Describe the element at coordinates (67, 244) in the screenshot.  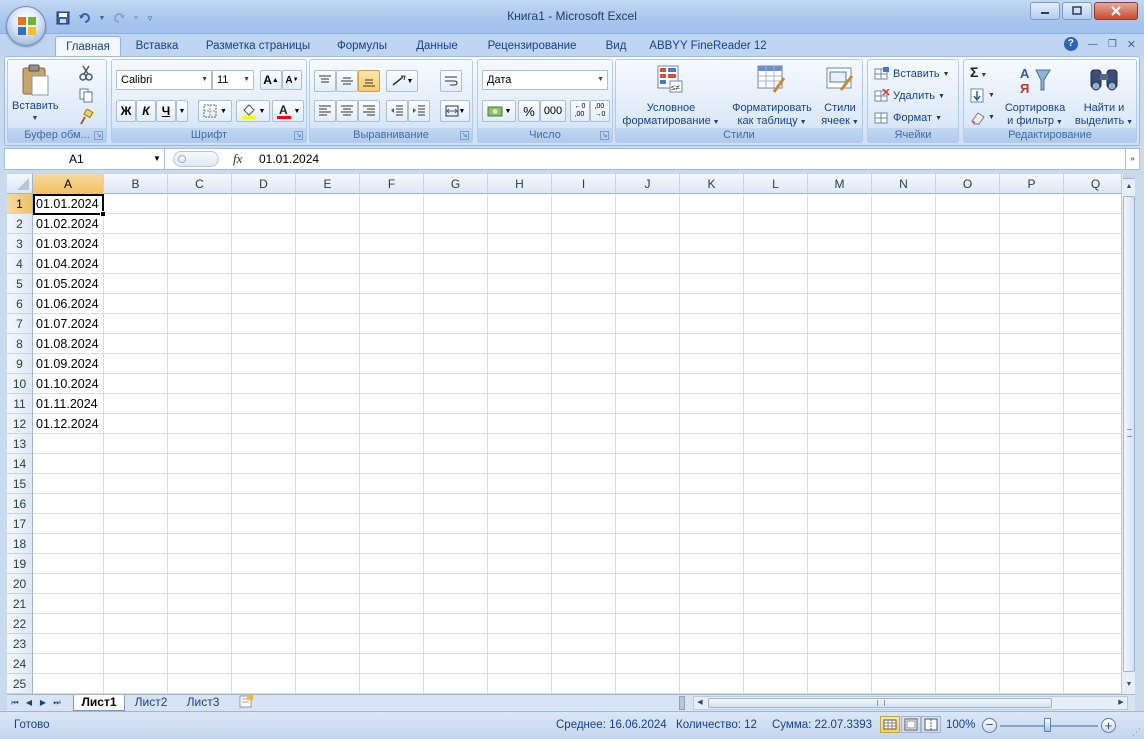
I see `cell-a3: 01.03.2024` at that location.